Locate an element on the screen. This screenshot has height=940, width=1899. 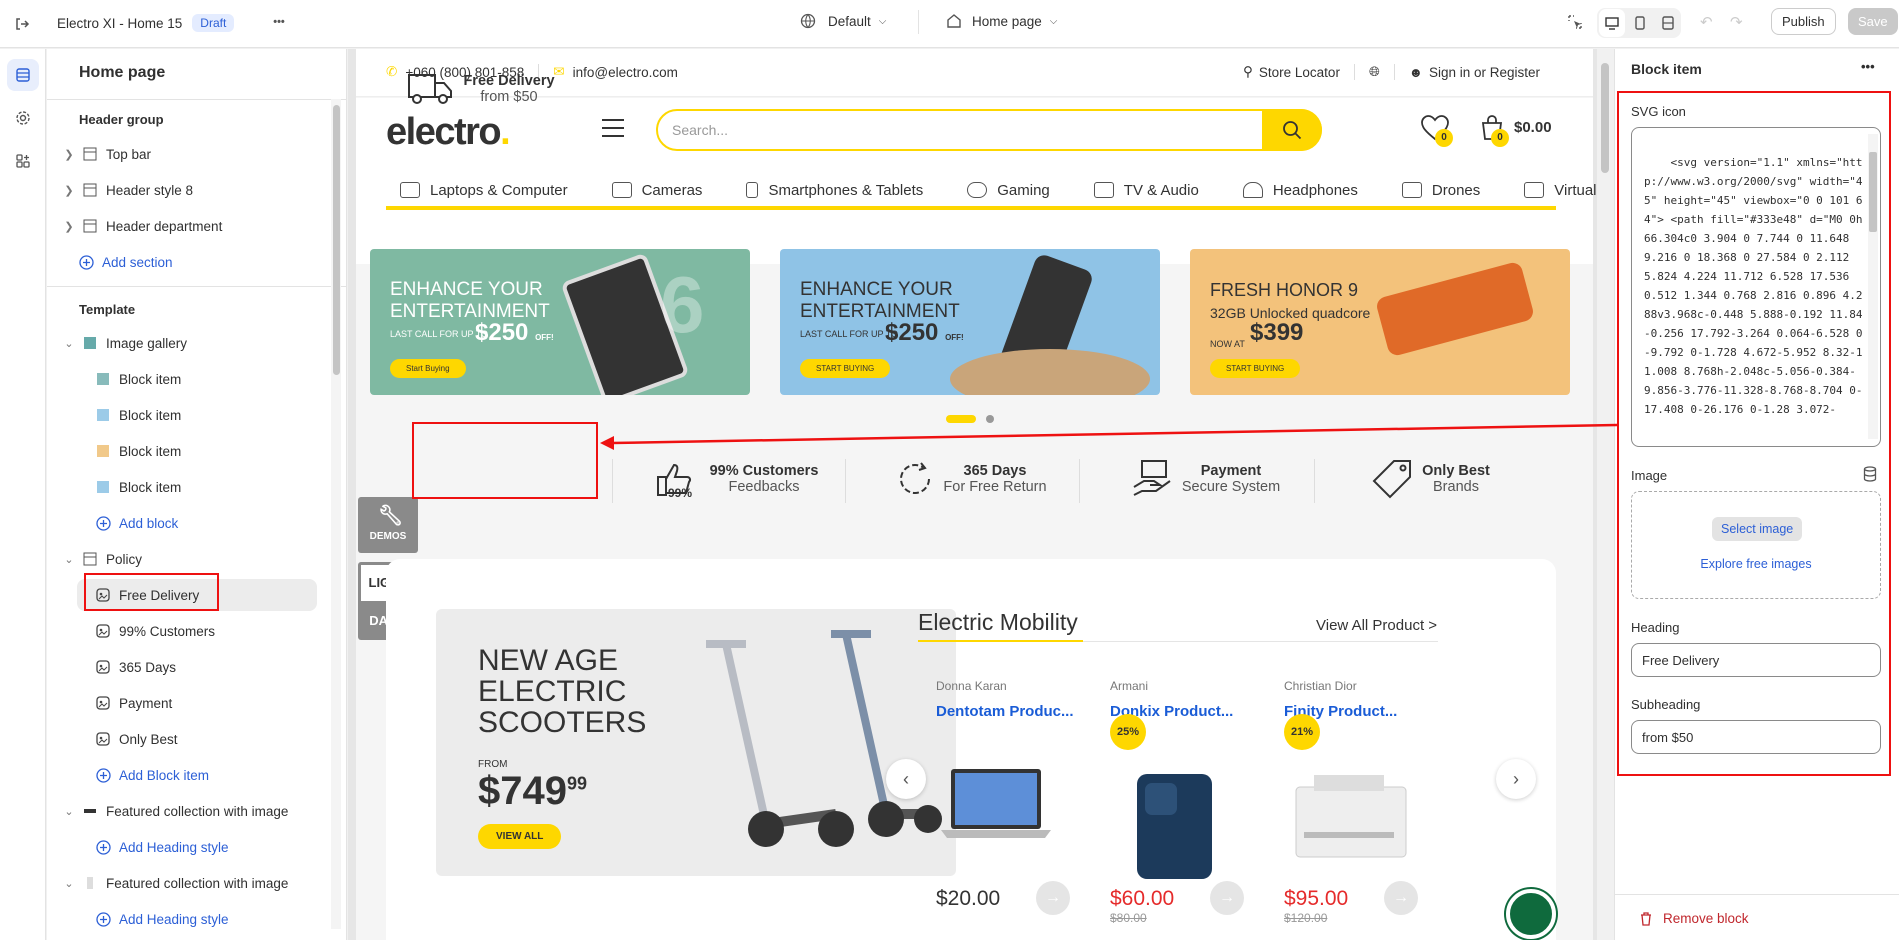
sidebar-item-label: Block item is located at coordinates (150, 487).